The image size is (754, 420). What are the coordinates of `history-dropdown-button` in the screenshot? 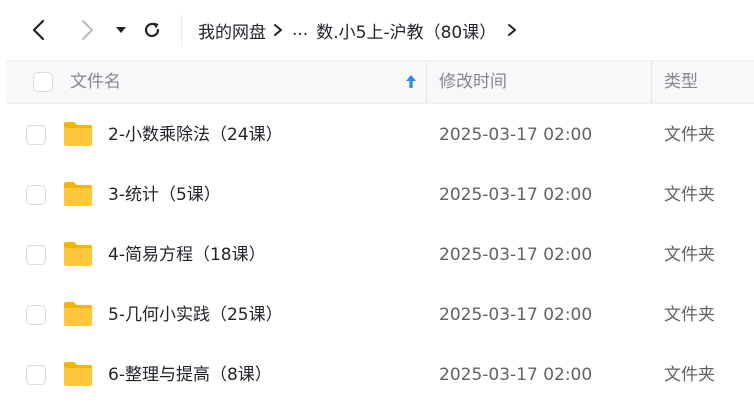 It's located at (121, 30).